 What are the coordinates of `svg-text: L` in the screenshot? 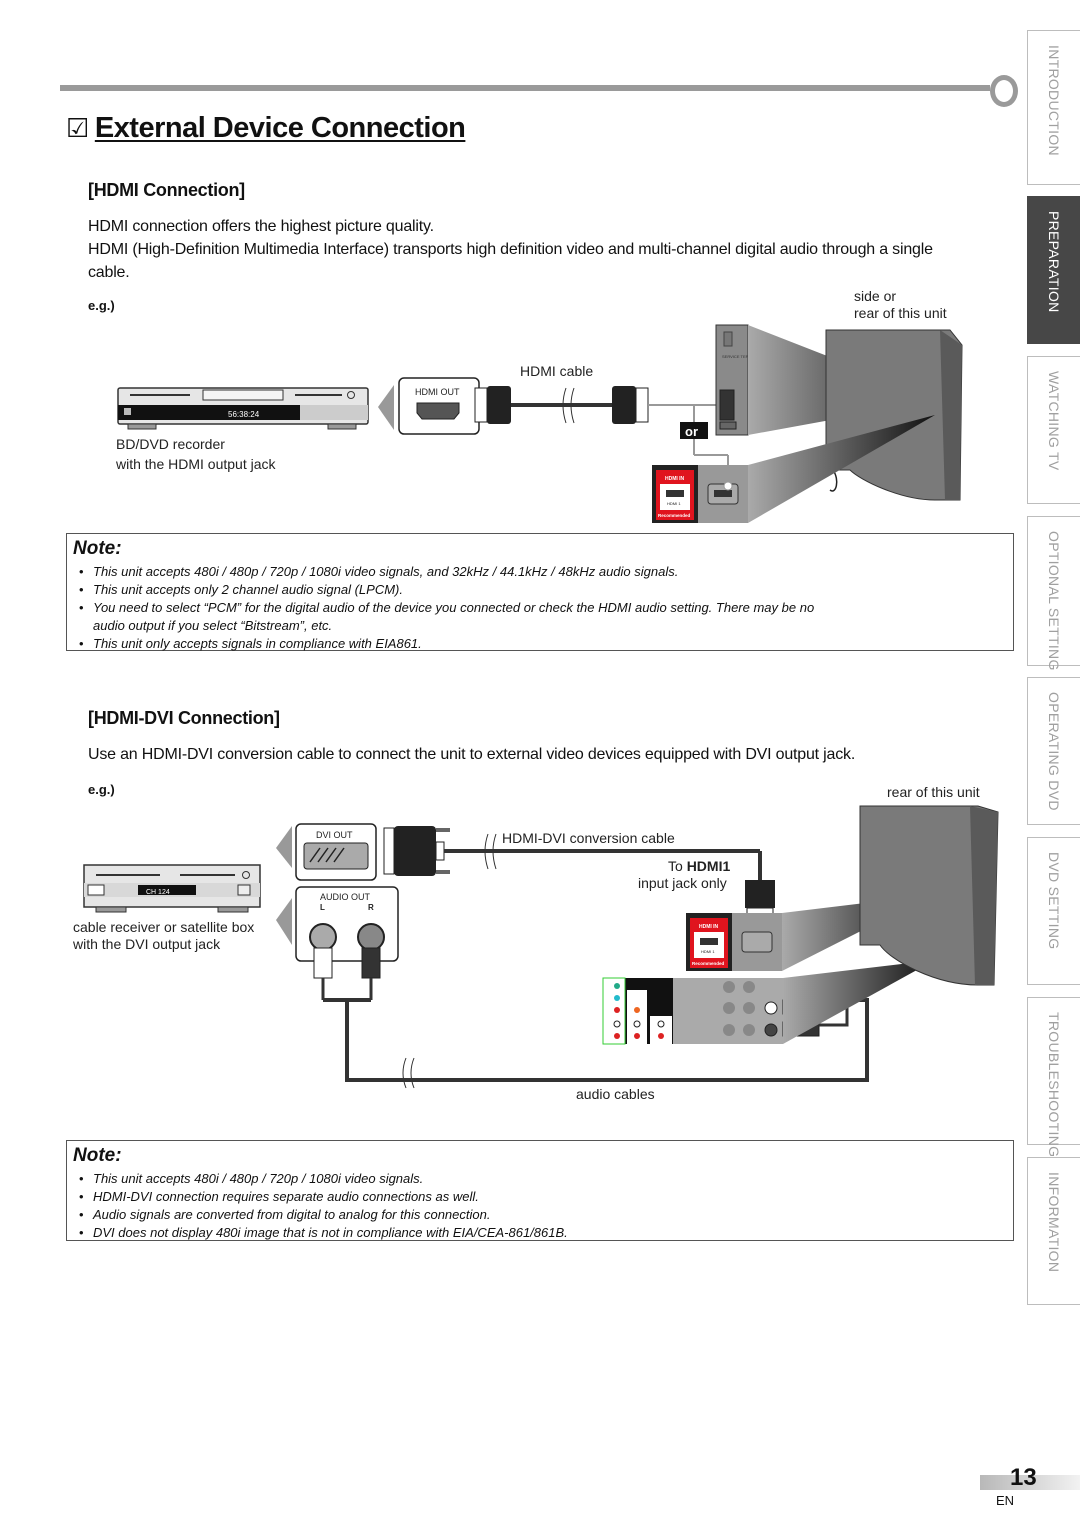 It's located at (322, 907).